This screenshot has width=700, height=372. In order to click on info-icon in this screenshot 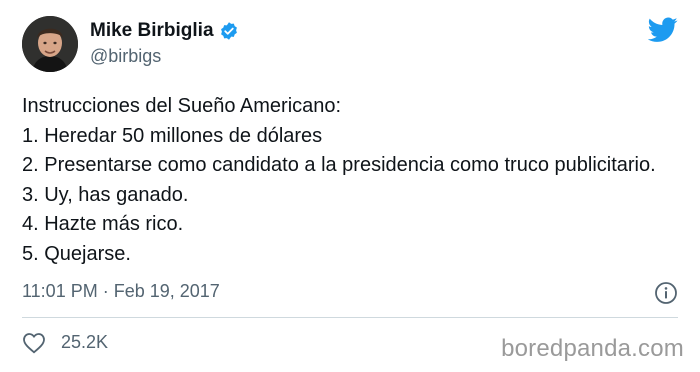, I will do `click(666, 293)`.